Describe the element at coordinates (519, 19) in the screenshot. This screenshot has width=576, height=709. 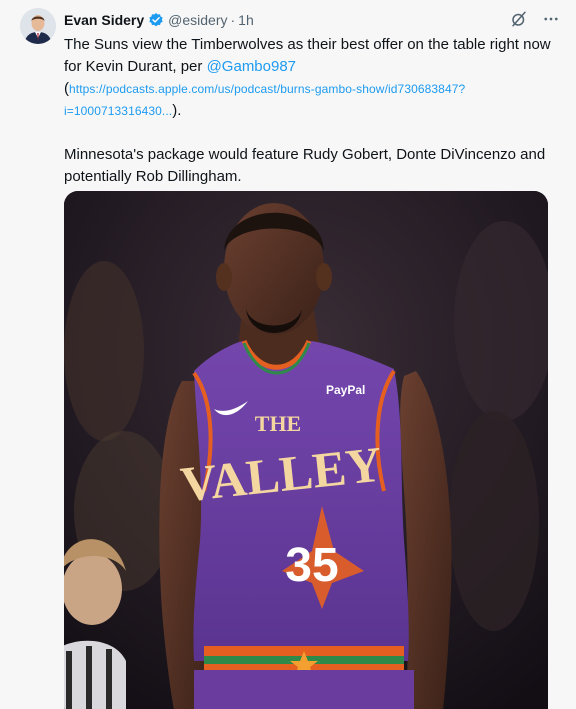
I see `grok-icon` at that location.